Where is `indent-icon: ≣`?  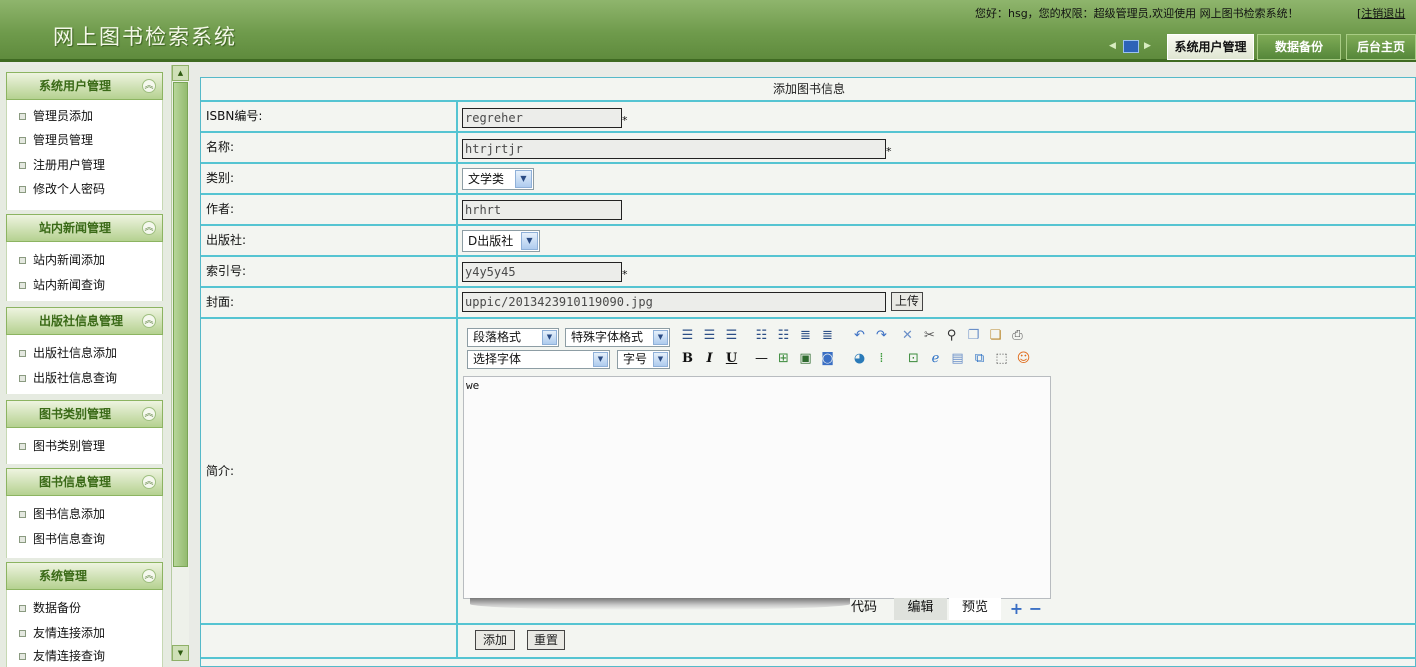 indent-icon: ≣ is located at coordinates (827, 335).